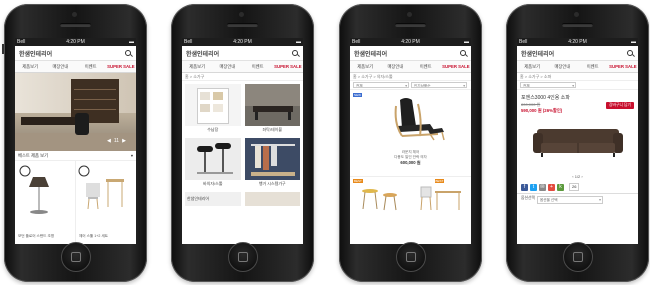 Image resolution: width=650 pixels, height=285 pixels. What do you see at coordinates (213, 105) in the screenshot?
I see `storage-cabinet-image` at bounding box center [213, 105].